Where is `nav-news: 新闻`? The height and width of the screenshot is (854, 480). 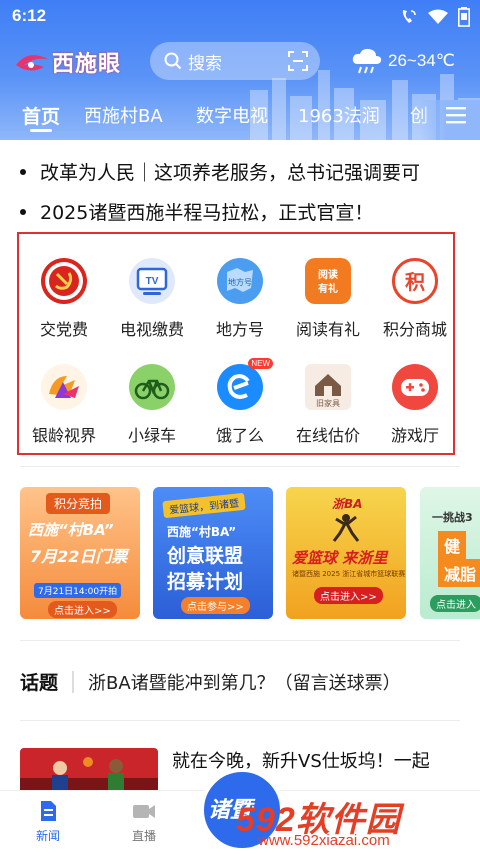 nav-news: 新闻 is located at coordinates (48, 821).